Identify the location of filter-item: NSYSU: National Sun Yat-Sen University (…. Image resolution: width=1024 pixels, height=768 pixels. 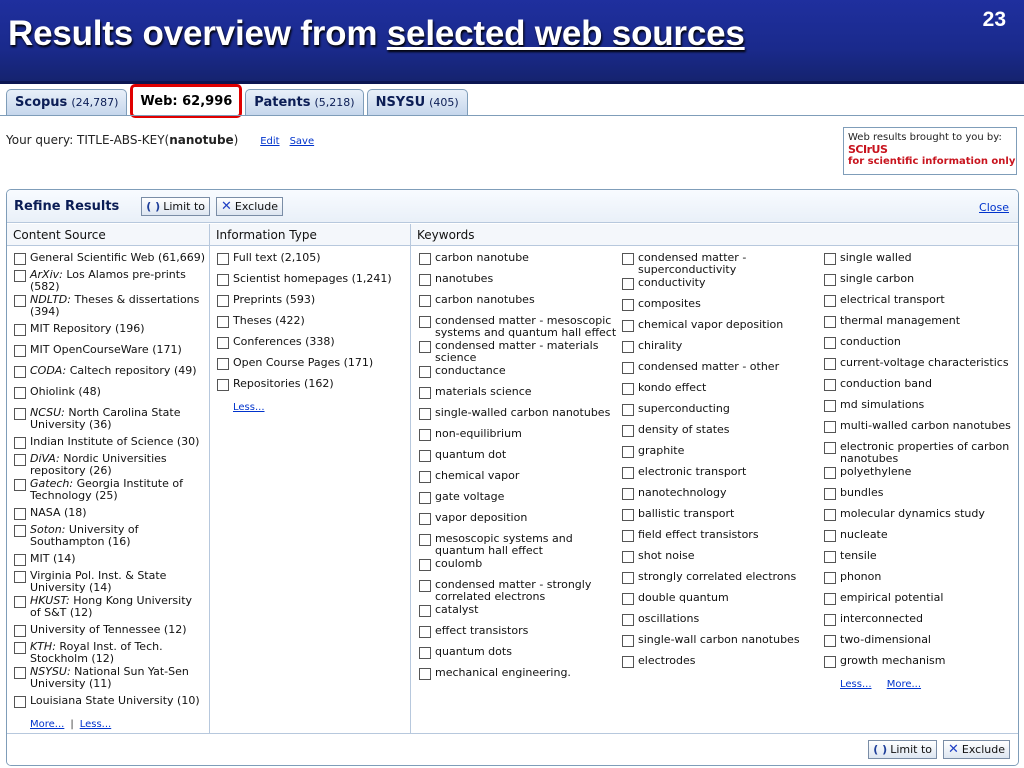
(110, 679).